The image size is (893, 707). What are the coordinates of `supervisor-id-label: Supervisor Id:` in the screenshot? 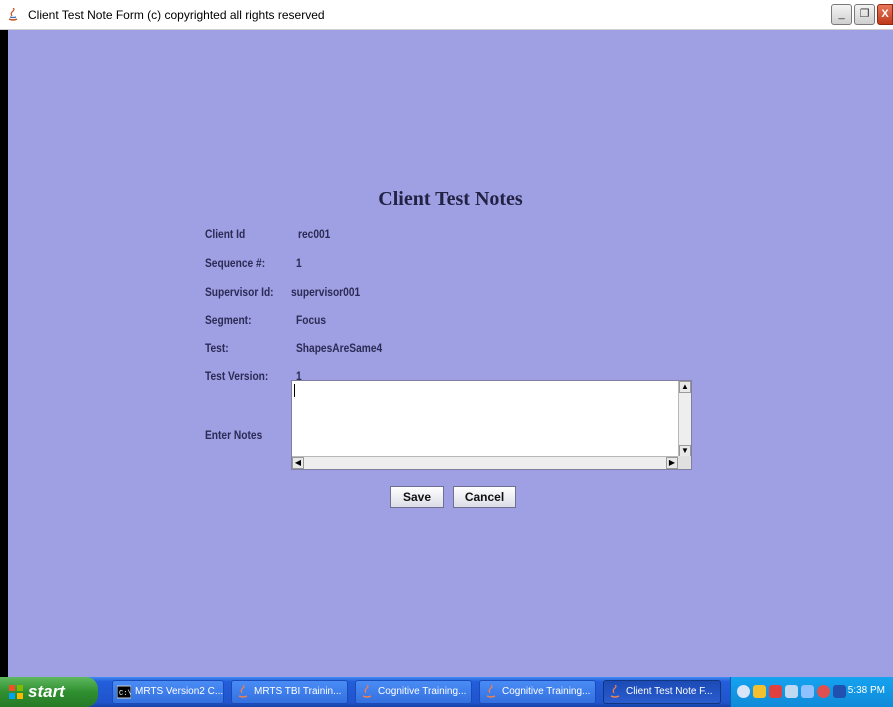 It's located at (239, 292).